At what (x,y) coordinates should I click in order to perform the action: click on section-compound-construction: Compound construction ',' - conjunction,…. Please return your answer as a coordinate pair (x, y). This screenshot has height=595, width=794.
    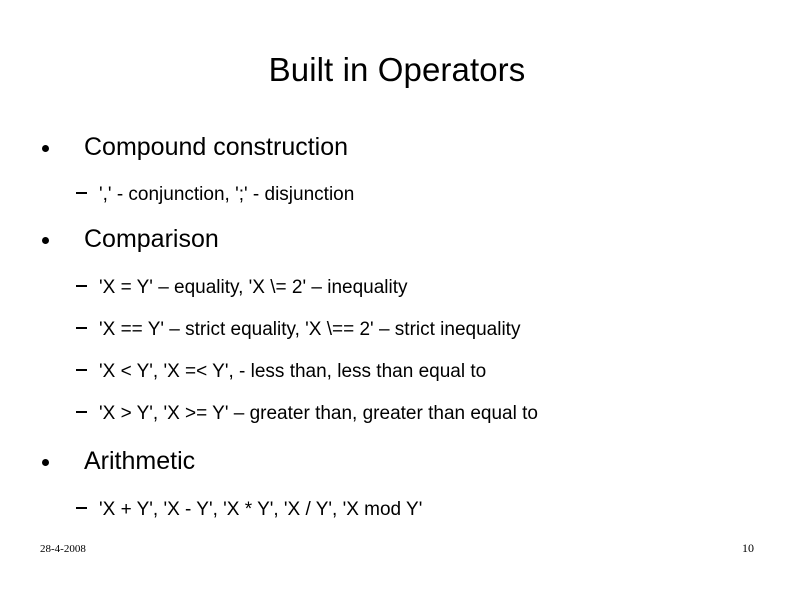
    Looking at the image, I should click on (397, 169).